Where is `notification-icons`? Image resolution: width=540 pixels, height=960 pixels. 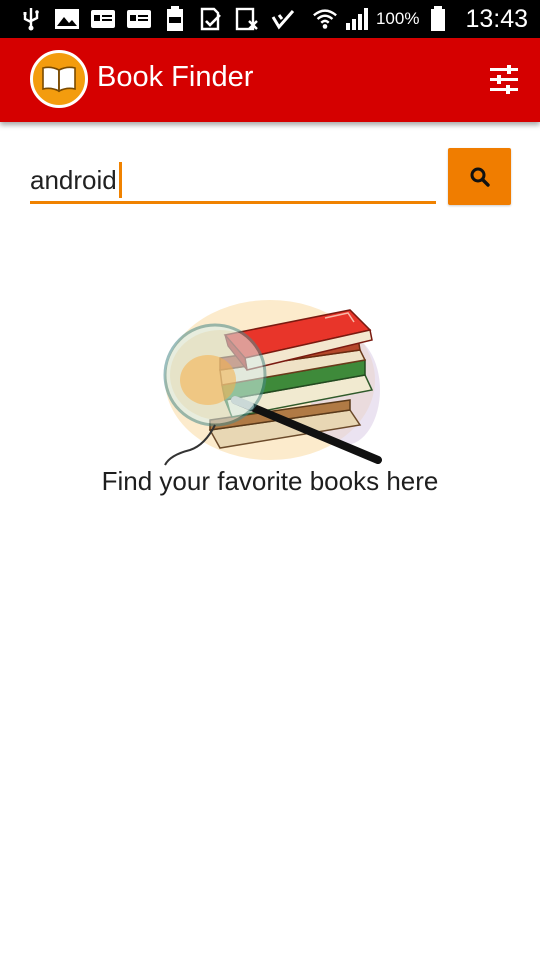
notification-icons is located at coordinates (157, 18).